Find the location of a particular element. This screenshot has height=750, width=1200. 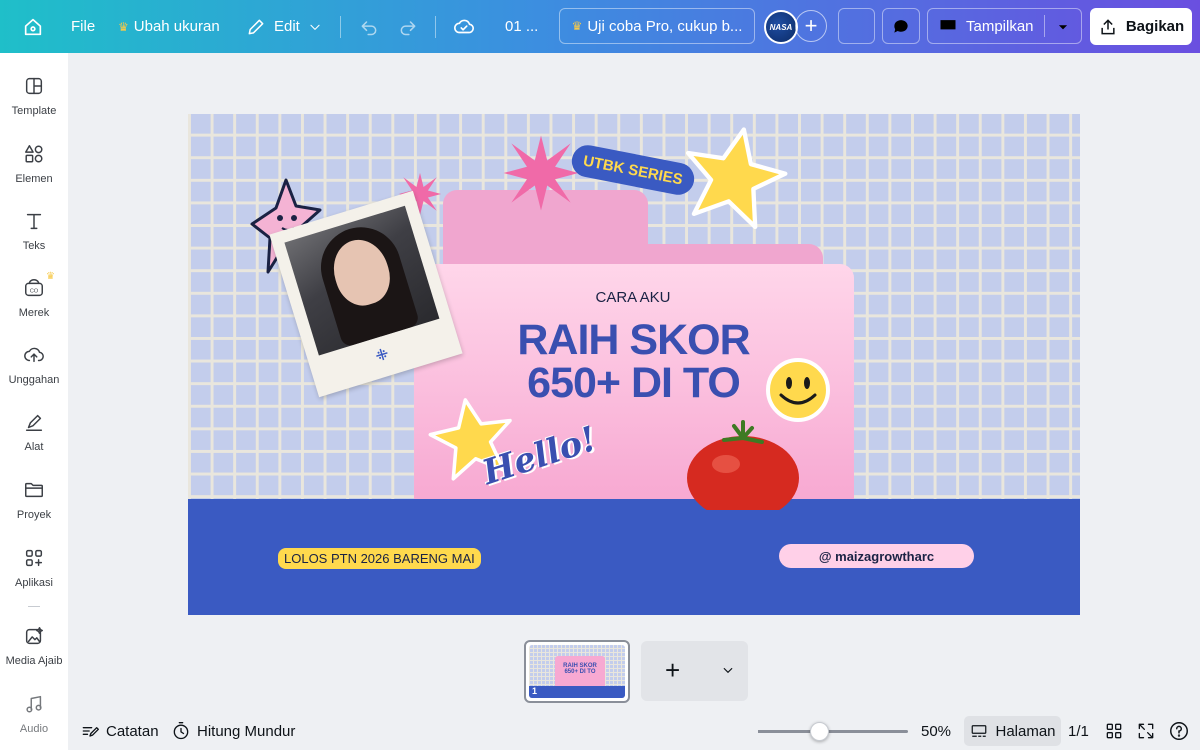

magic-media-icon is located at coordinates (34, 636).